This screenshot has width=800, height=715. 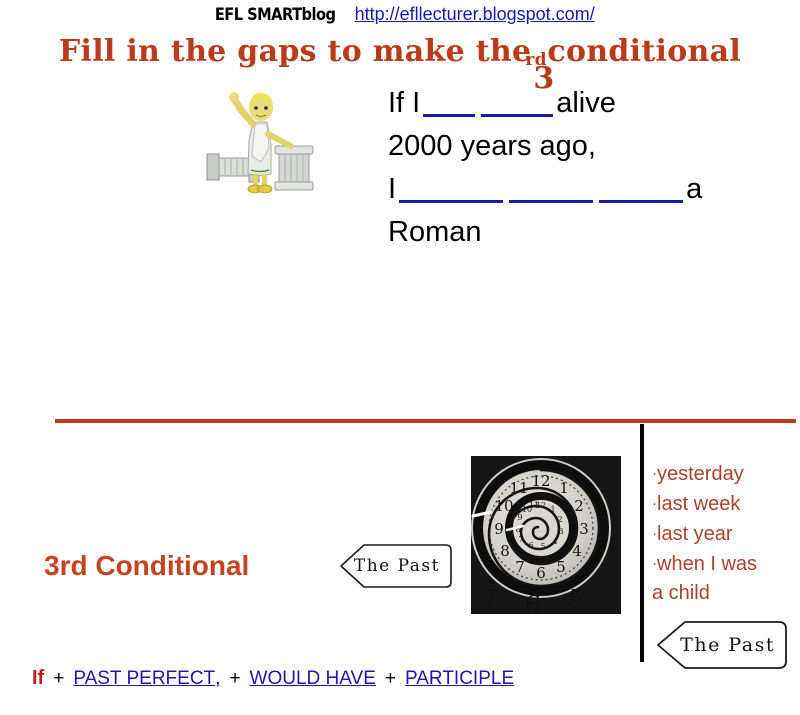 What do you see at coordinates (577, 599) in the screenshot?
I see `svg-text: 5` at bounding box center [577, 599].